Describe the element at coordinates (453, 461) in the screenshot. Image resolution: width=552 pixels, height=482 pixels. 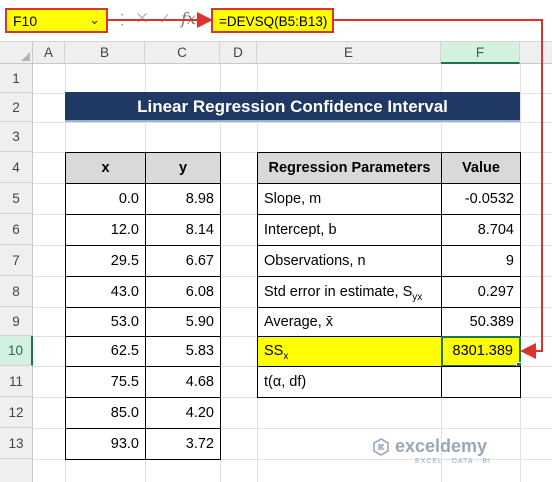
I see `watermark-tagline: EXCEL · DATA · BI` at that location.